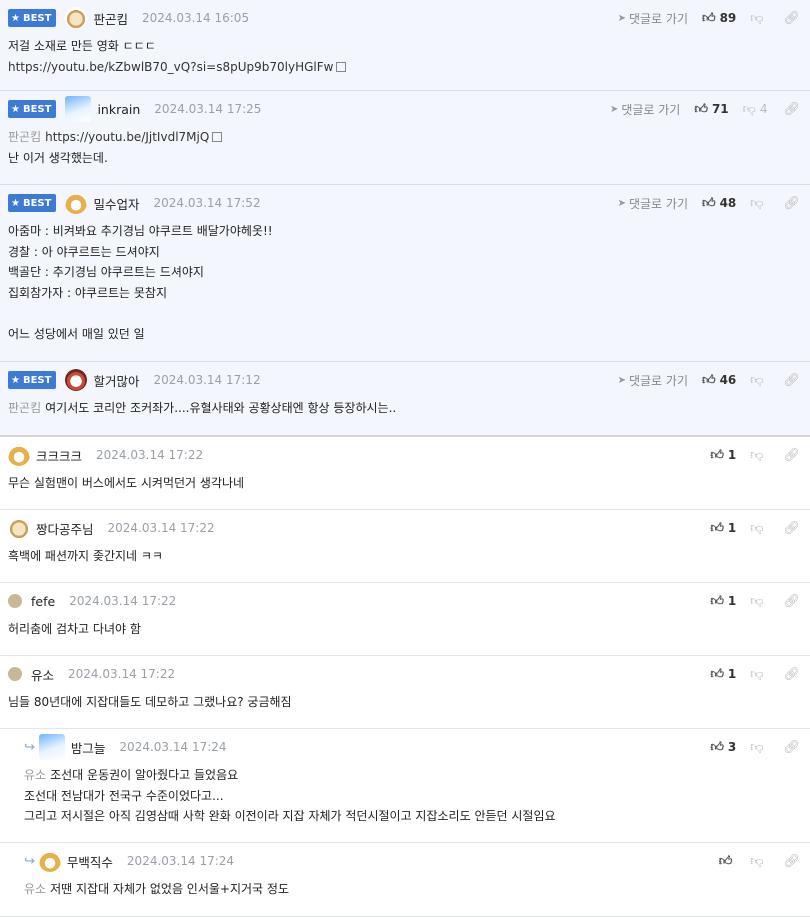 Image resolution: width=810 pixels, height=918 pixels. Describe the element at coordinates (150, 455) in the screenshot. I see `comment-date: 2024.03.14 17:22` at that location.